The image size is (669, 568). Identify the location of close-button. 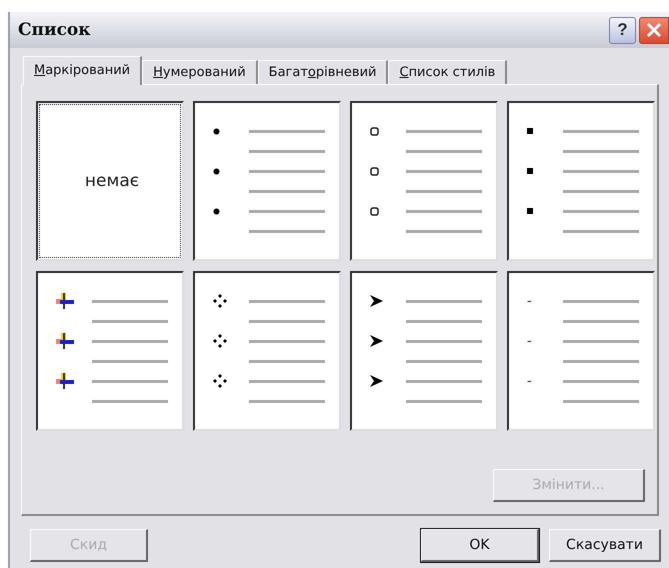
(654, 30).